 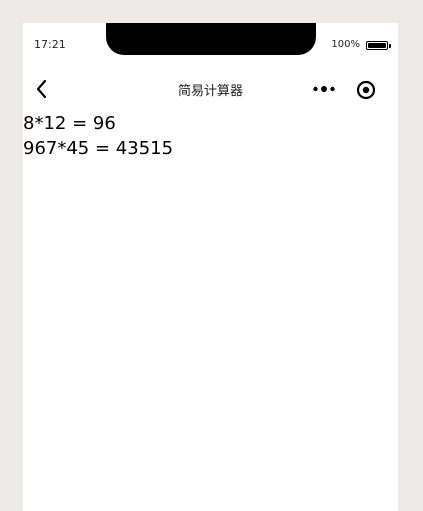 I want to click on target-close-icon, so click(x=366, y=90).